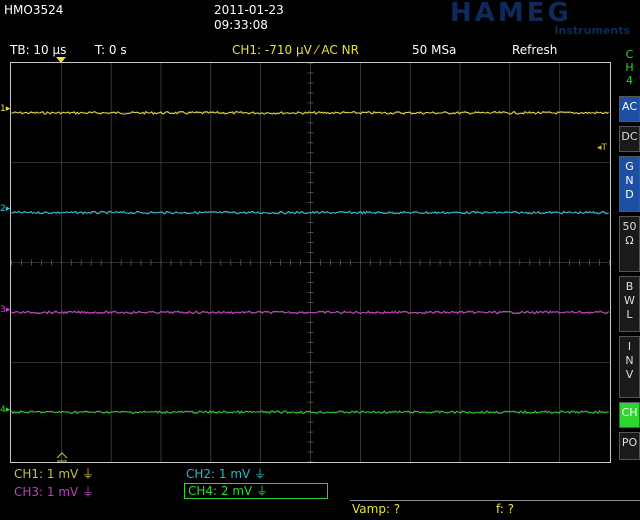 Image resolution: width=640 pixels, height=520 pixels. Describe the element at coordinates (629, 314) in the screenshot. I see `side-button-label: L` at that location.